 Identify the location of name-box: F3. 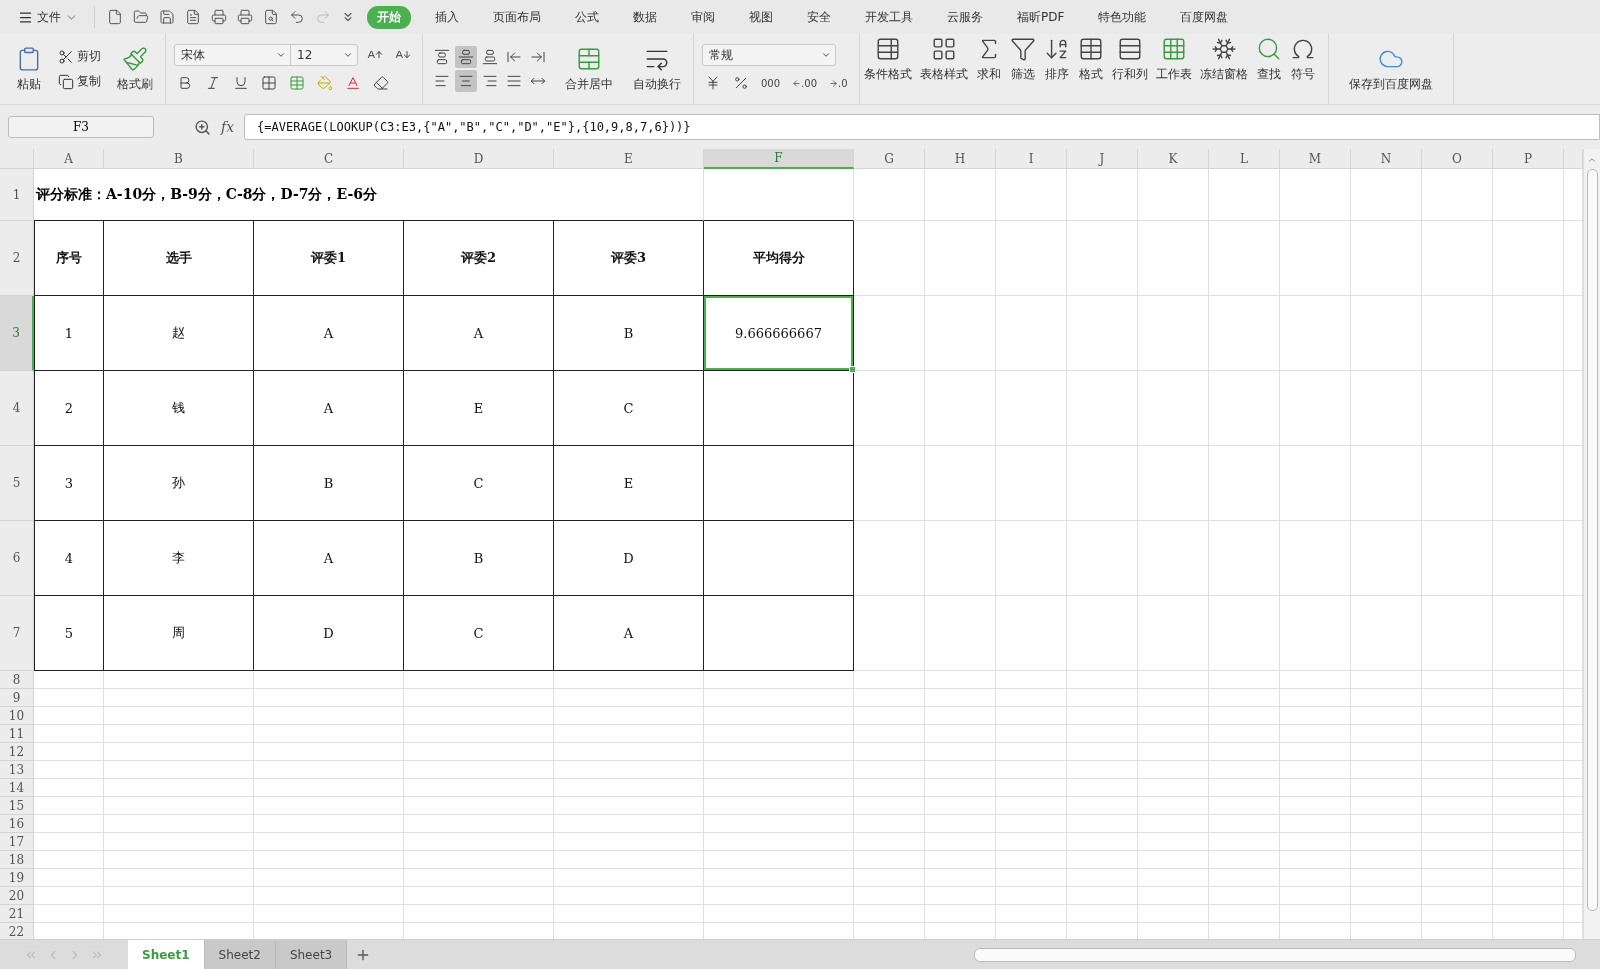
(81, 127).